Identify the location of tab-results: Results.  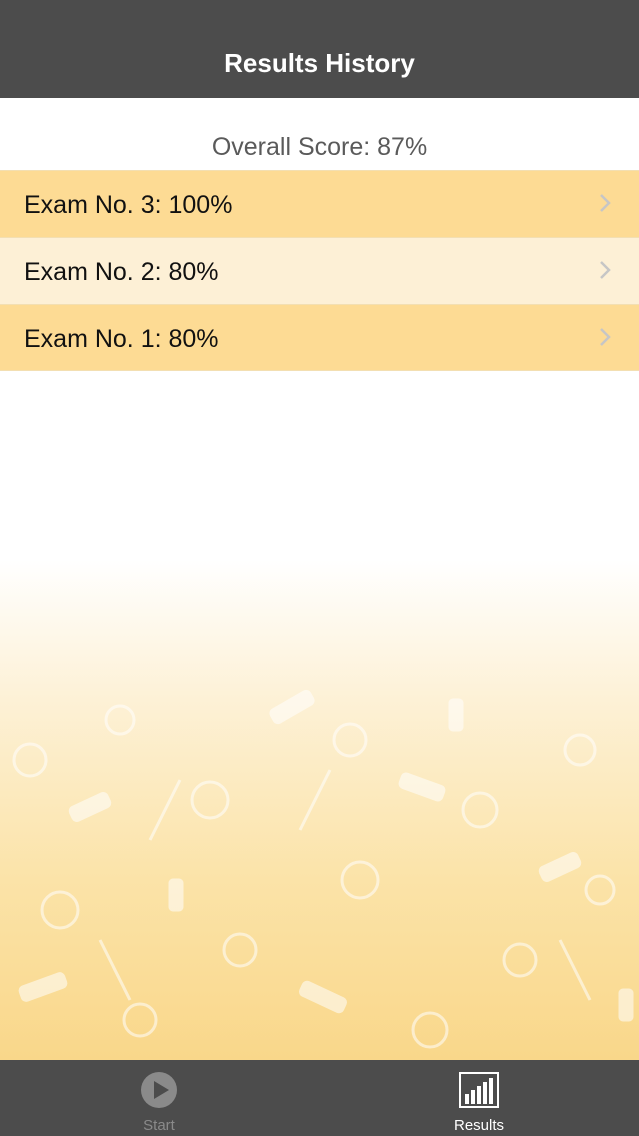
(479, 1098).